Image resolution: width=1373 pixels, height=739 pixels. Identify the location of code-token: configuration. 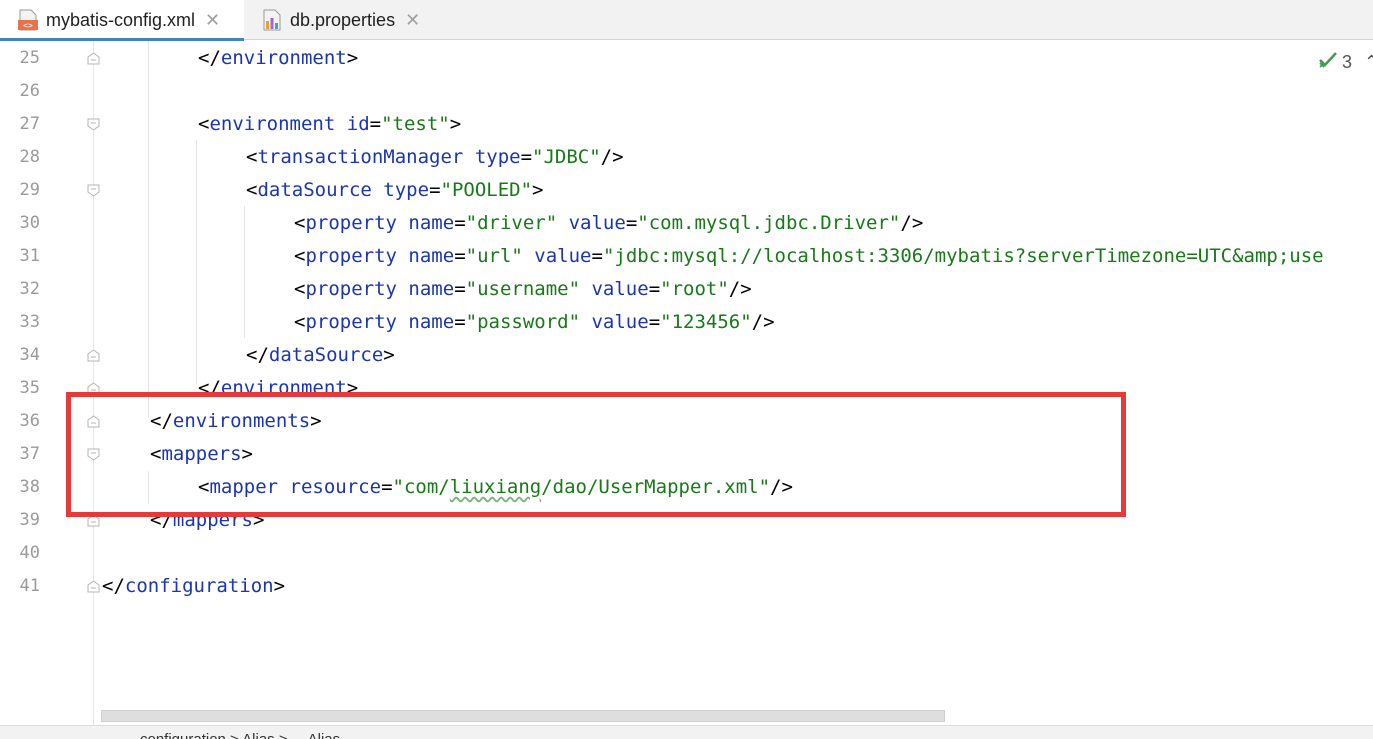
(199, 586).